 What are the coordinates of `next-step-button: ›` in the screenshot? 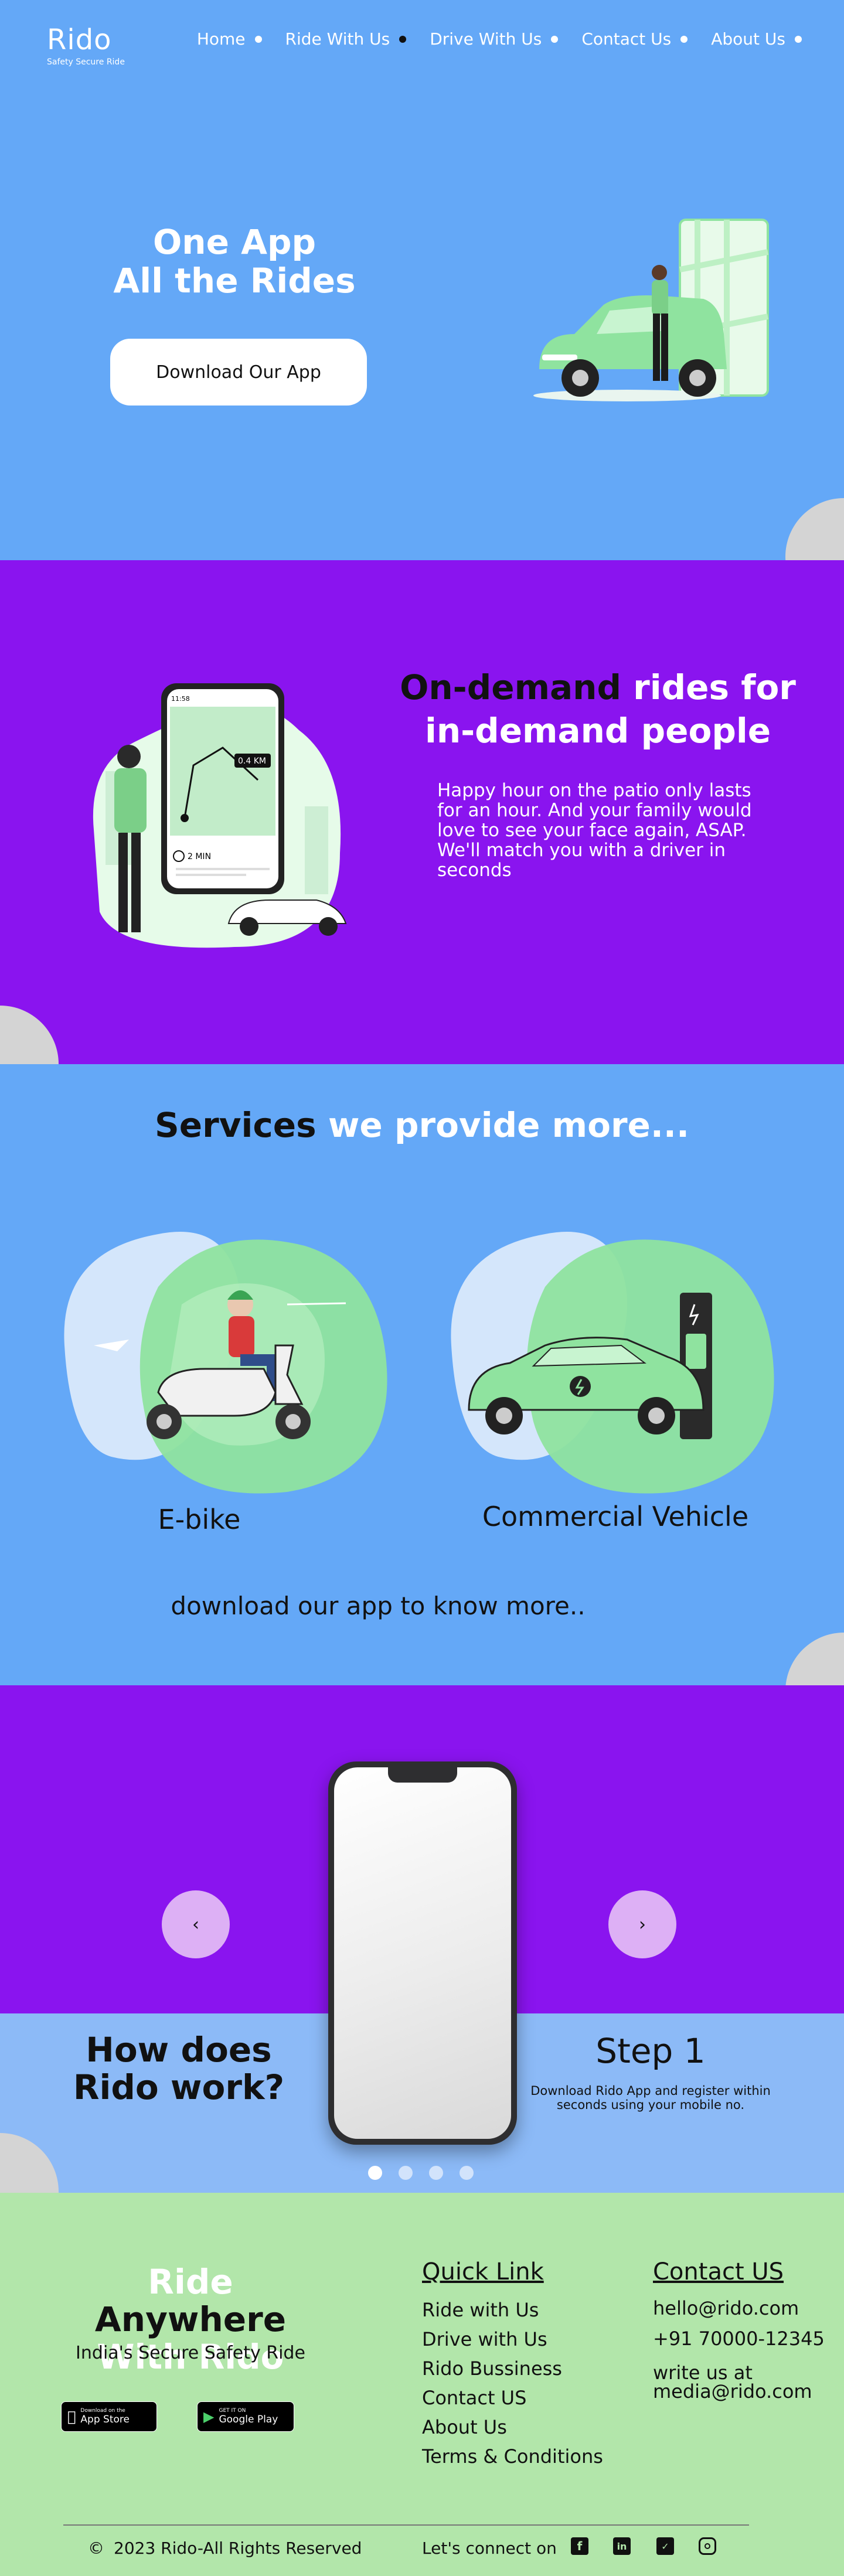 It's located at (642, 1924).